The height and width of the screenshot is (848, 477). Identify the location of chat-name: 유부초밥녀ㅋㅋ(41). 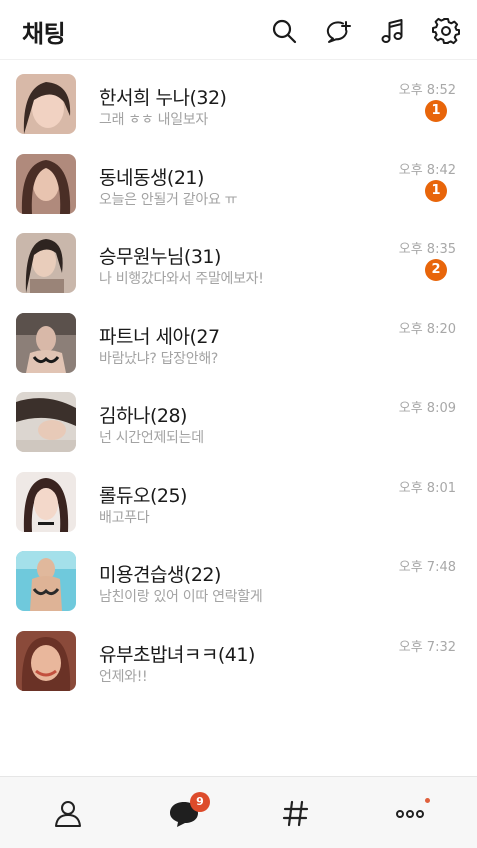
(177, 654).